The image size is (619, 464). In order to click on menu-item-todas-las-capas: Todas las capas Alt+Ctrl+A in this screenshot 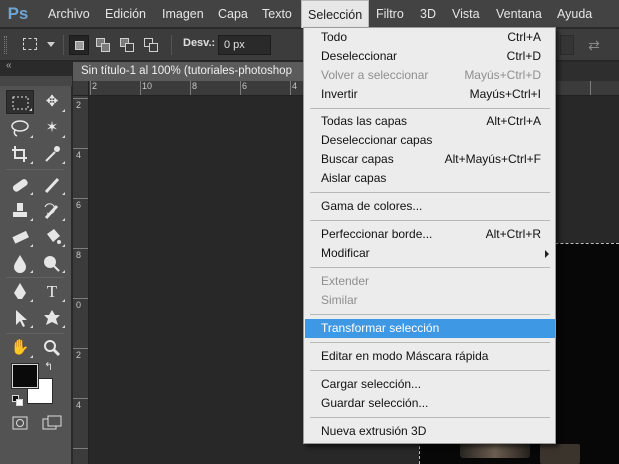, I will do `click(430, 121)`.